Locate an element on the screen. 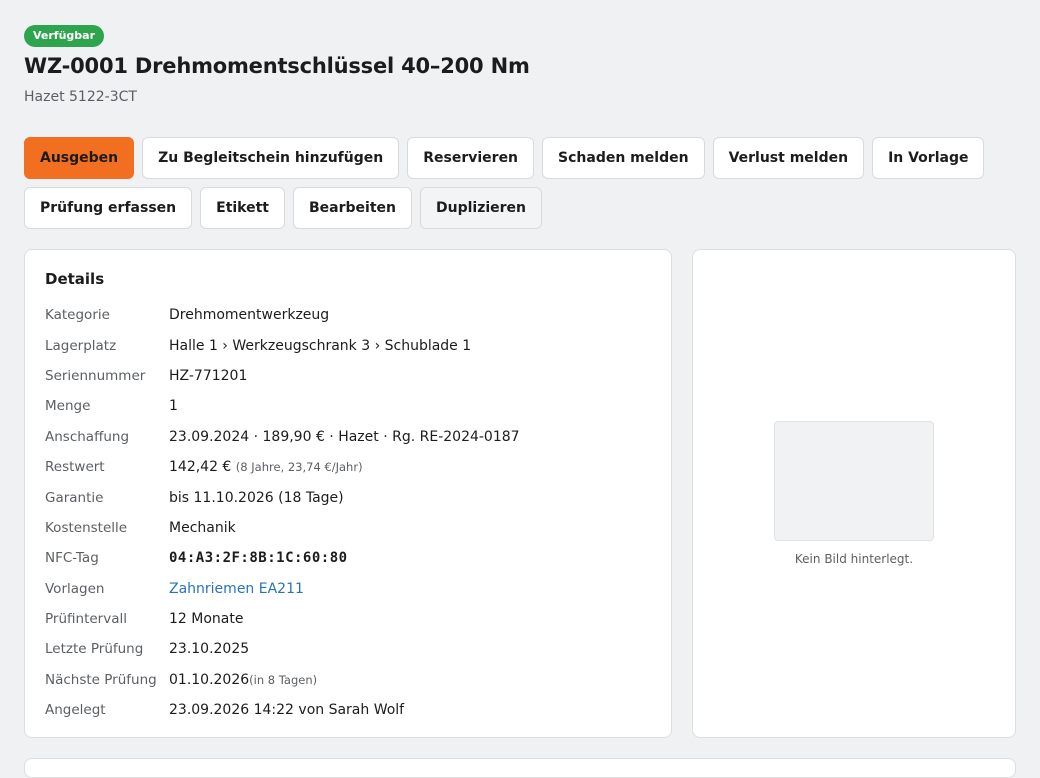 The width and height of the screenshot is (1040, 778). detail-row-quantity: Menge 1 is located at coordinates (348, 406).